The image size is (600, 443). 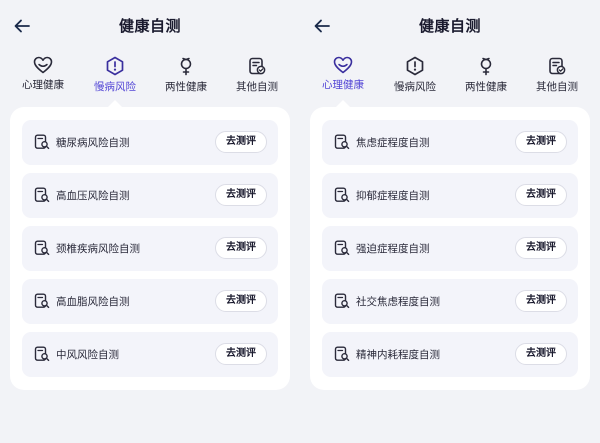 What do you see at coordinates (393, 143) in the screenshot?
I see `item-label: 焦虑症程度自测` at bounding box center [393, 143].